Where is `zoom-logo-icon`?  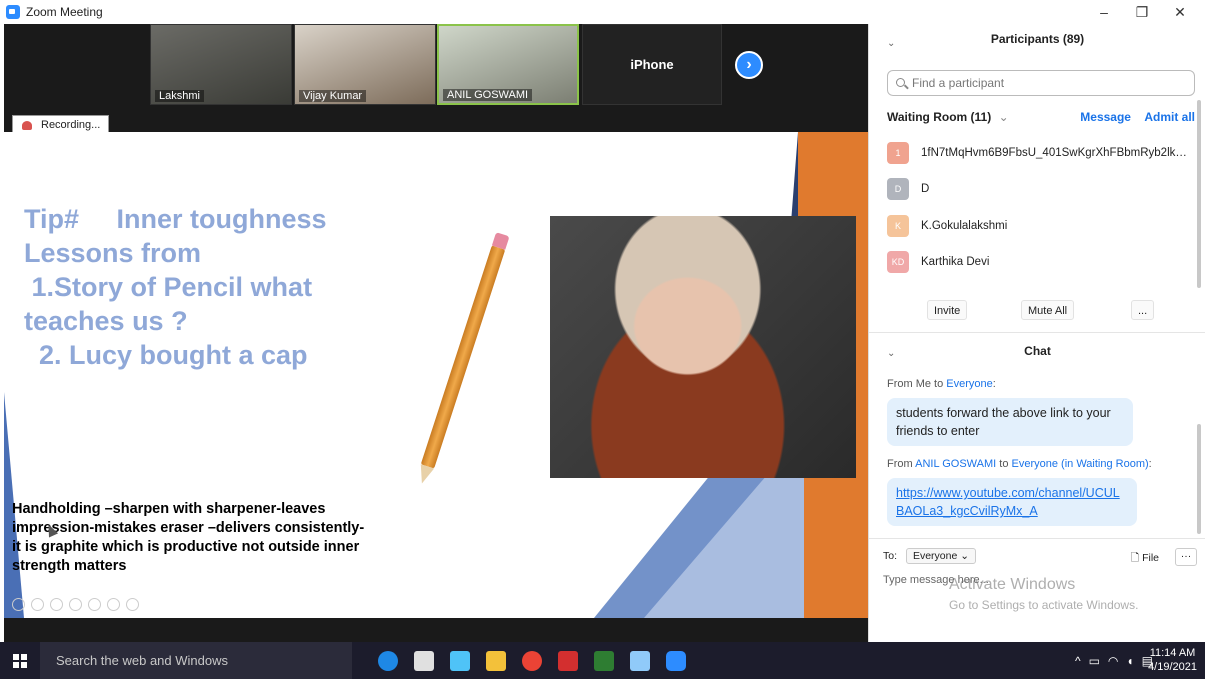
zoom-logo-icon is located at coordinates (13, 12).